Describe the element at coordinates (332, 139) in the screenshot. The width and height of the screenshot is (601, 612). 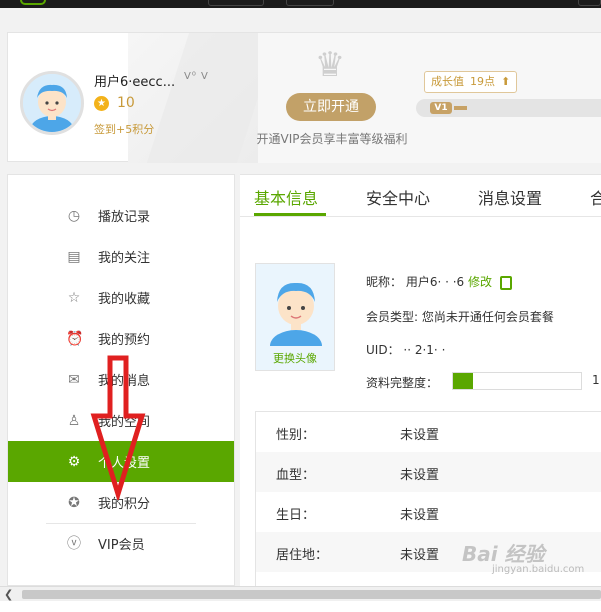
I see `vip-description: 开通VIP会员享丰富等级福利` at that location.